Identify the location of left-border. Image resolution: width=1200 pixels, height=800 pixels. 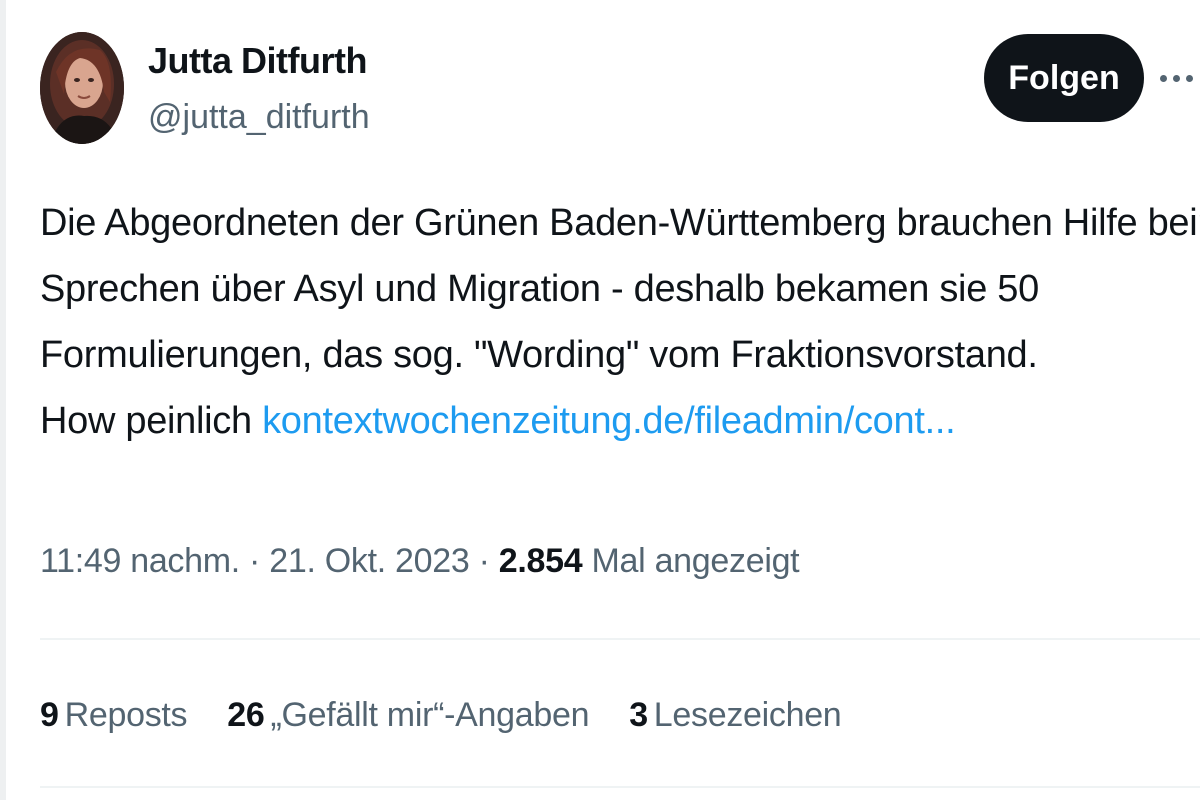
(3, 400).